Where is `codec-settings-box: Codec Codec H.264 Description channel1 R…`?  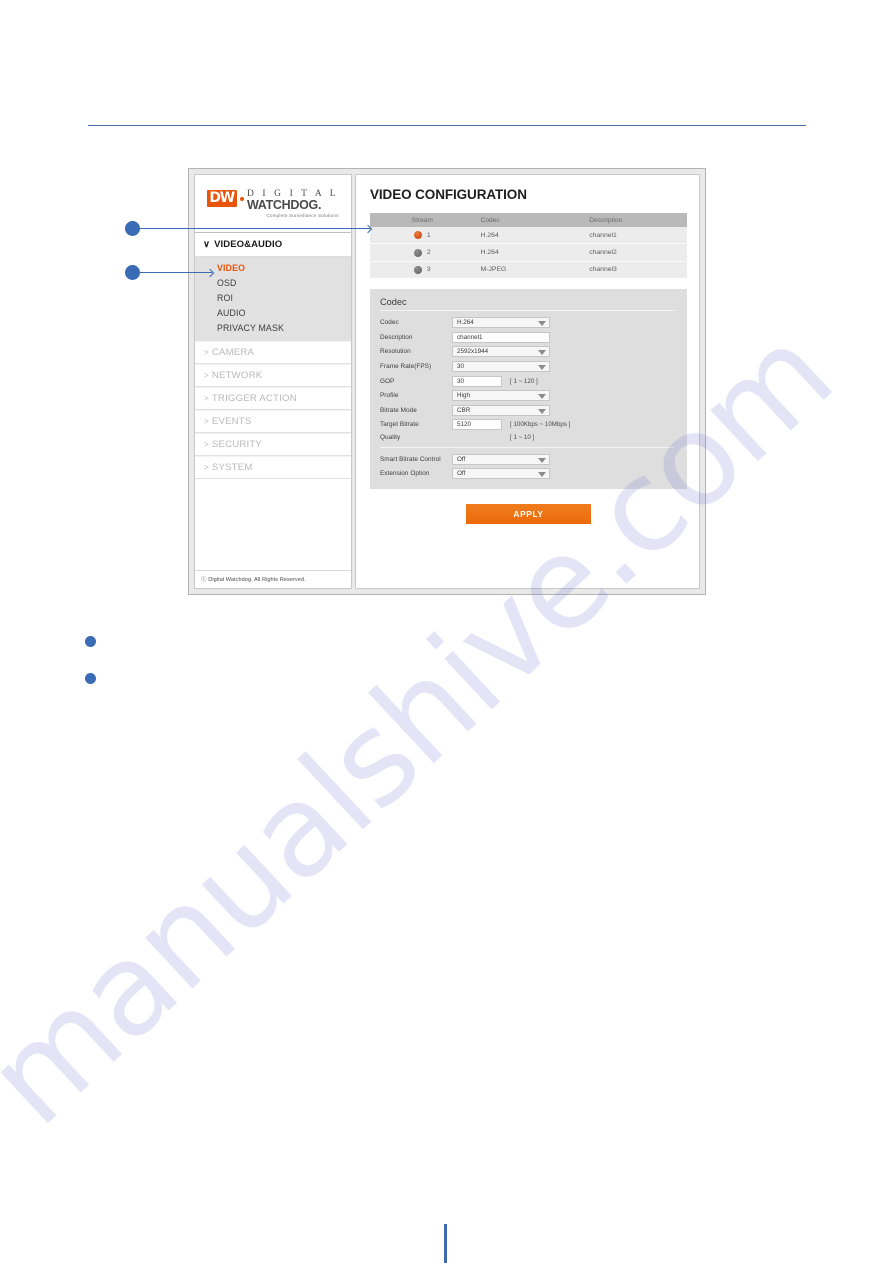 codec-settings-box: Codec Codec H.264 Description channel1 R… is located at coordinates (528, 389).